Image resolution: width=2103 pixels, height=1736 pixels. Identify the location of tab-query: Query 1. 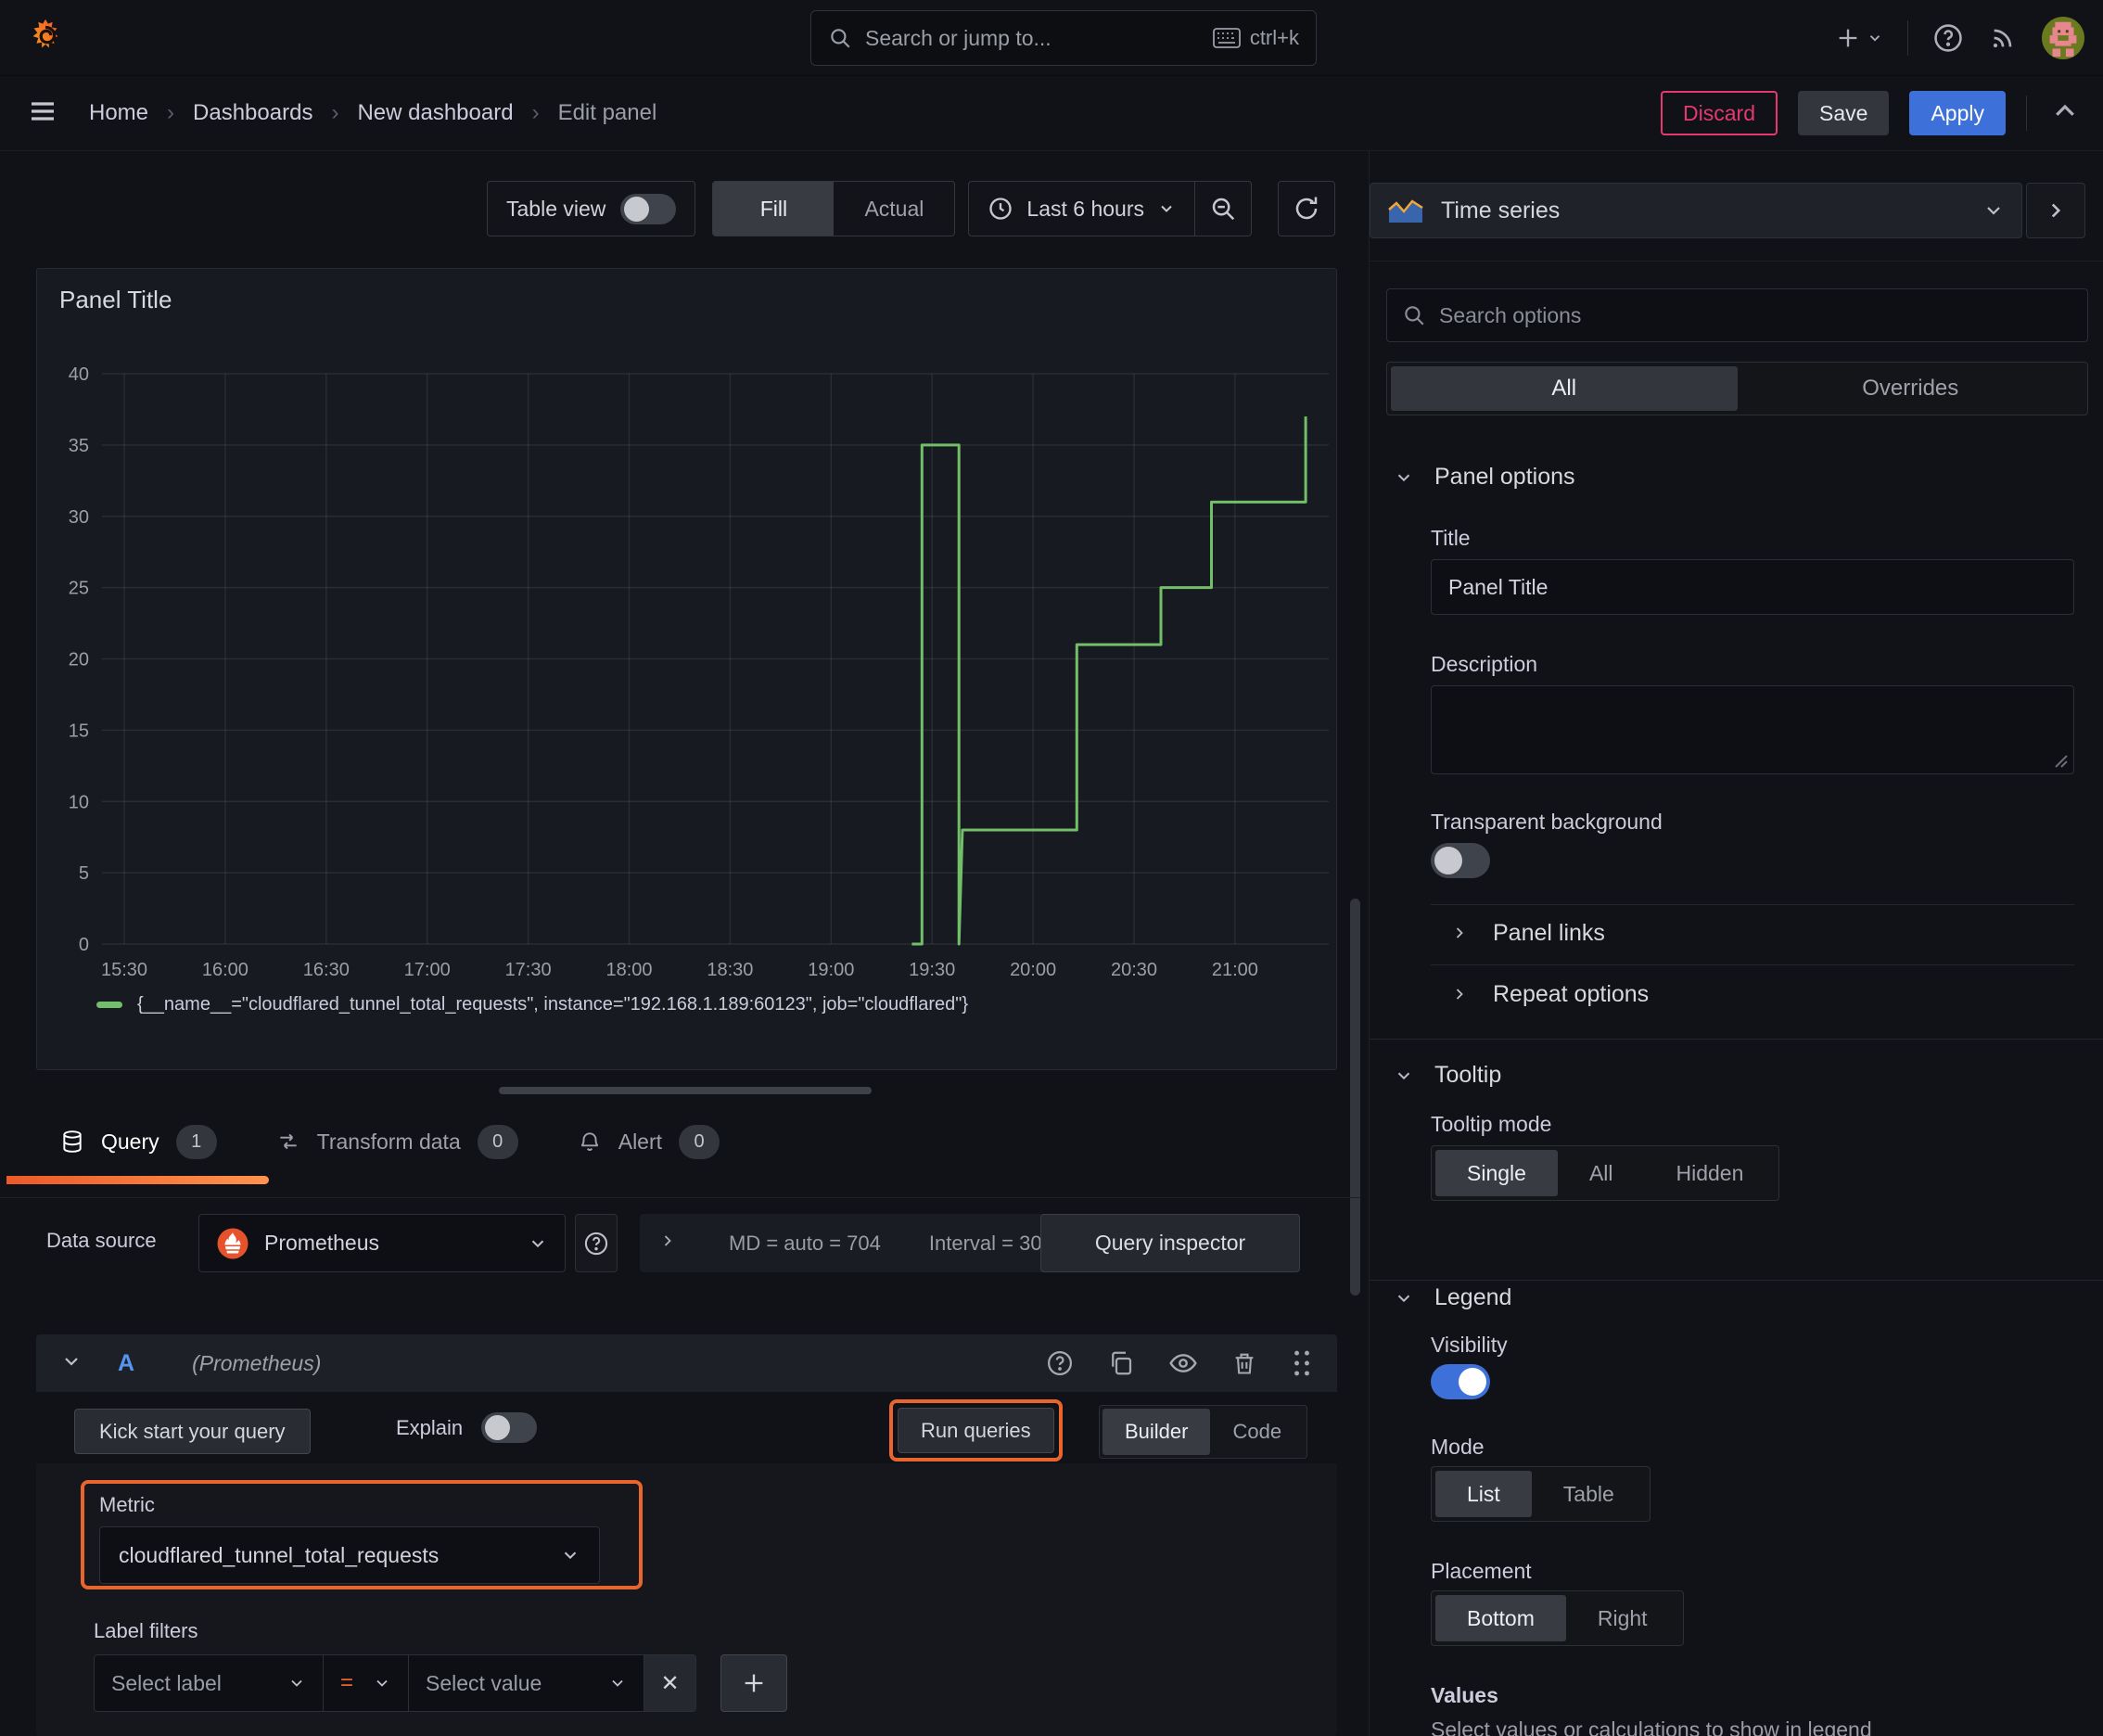
(138, 1141).